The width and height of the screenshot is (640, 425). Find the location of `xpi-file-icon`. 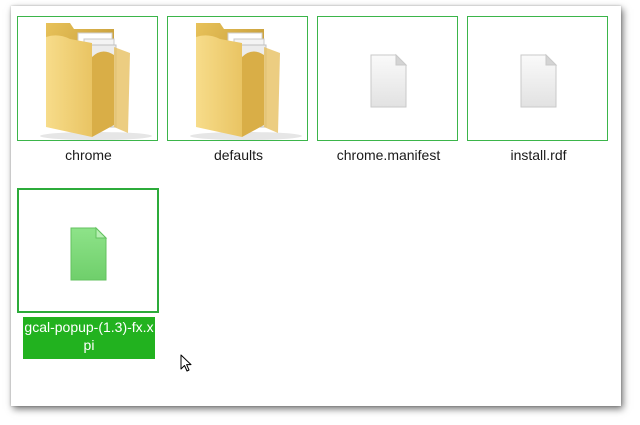

xpi-file-icon is located at coordinates (89, 253).